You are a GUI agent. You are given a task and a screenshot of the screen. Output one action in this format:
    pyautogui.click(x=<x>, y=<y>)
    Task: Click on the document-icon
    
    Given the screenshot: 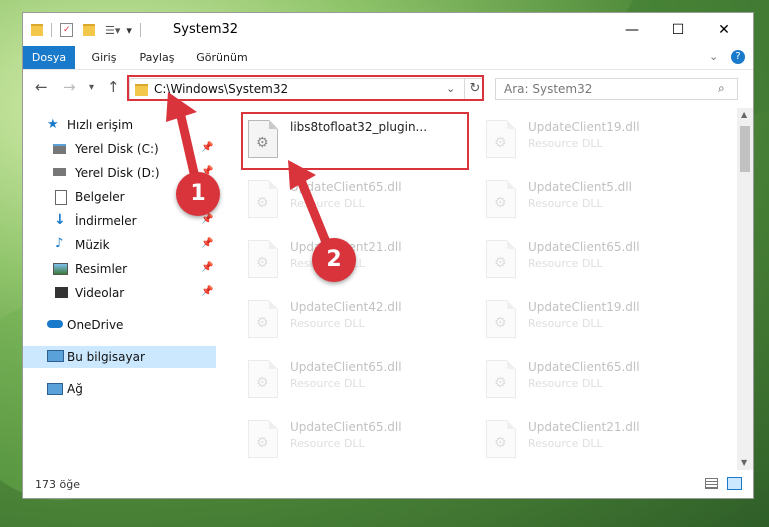 What is the action you would take?
    pyautogui.click(x=61, y=197)
    